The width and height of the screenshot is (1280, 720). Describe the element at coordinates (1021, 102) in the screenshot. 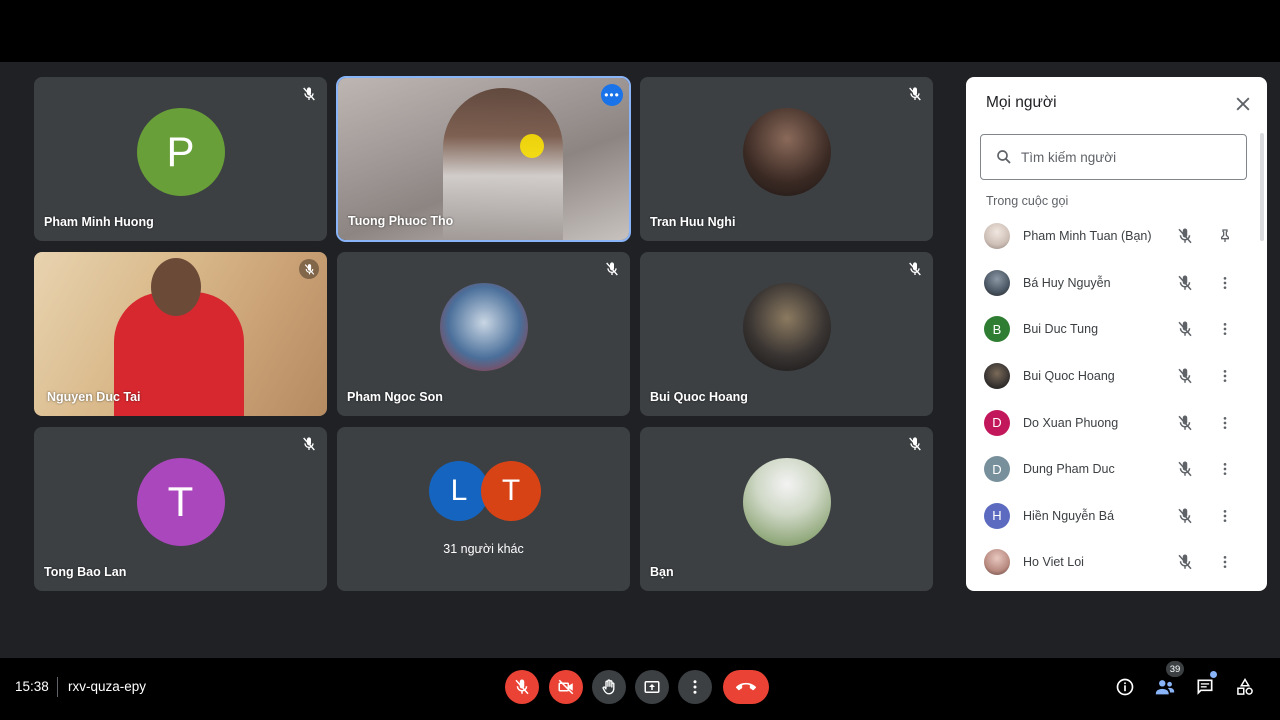

I see `panel-title: Mọi người` at that location.